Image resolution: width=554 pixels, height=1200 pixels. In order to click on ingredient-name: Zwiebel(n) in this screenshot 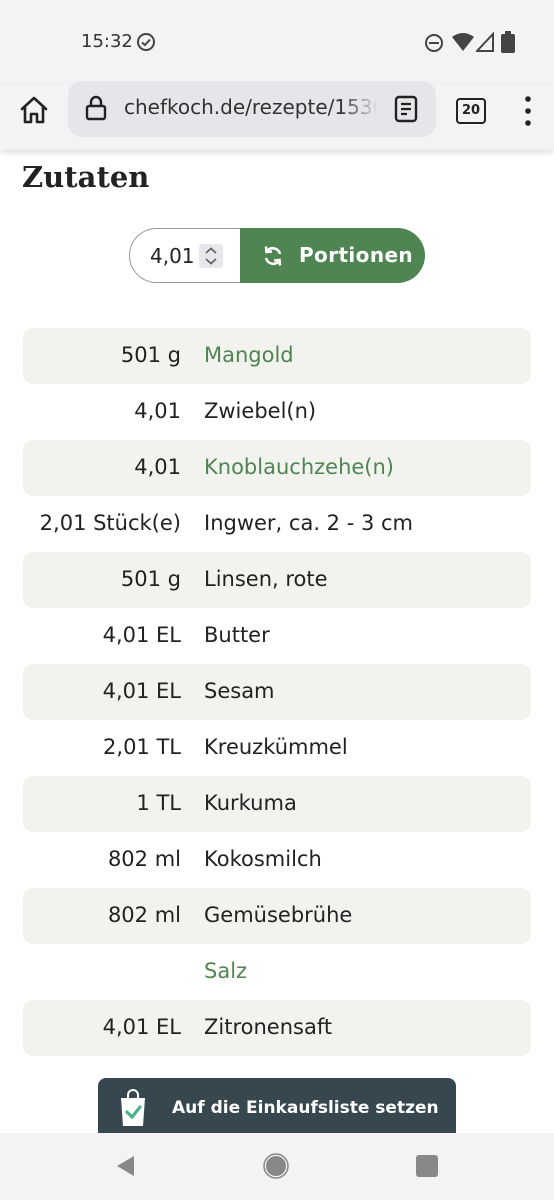, I will do `click(260, 411)`.